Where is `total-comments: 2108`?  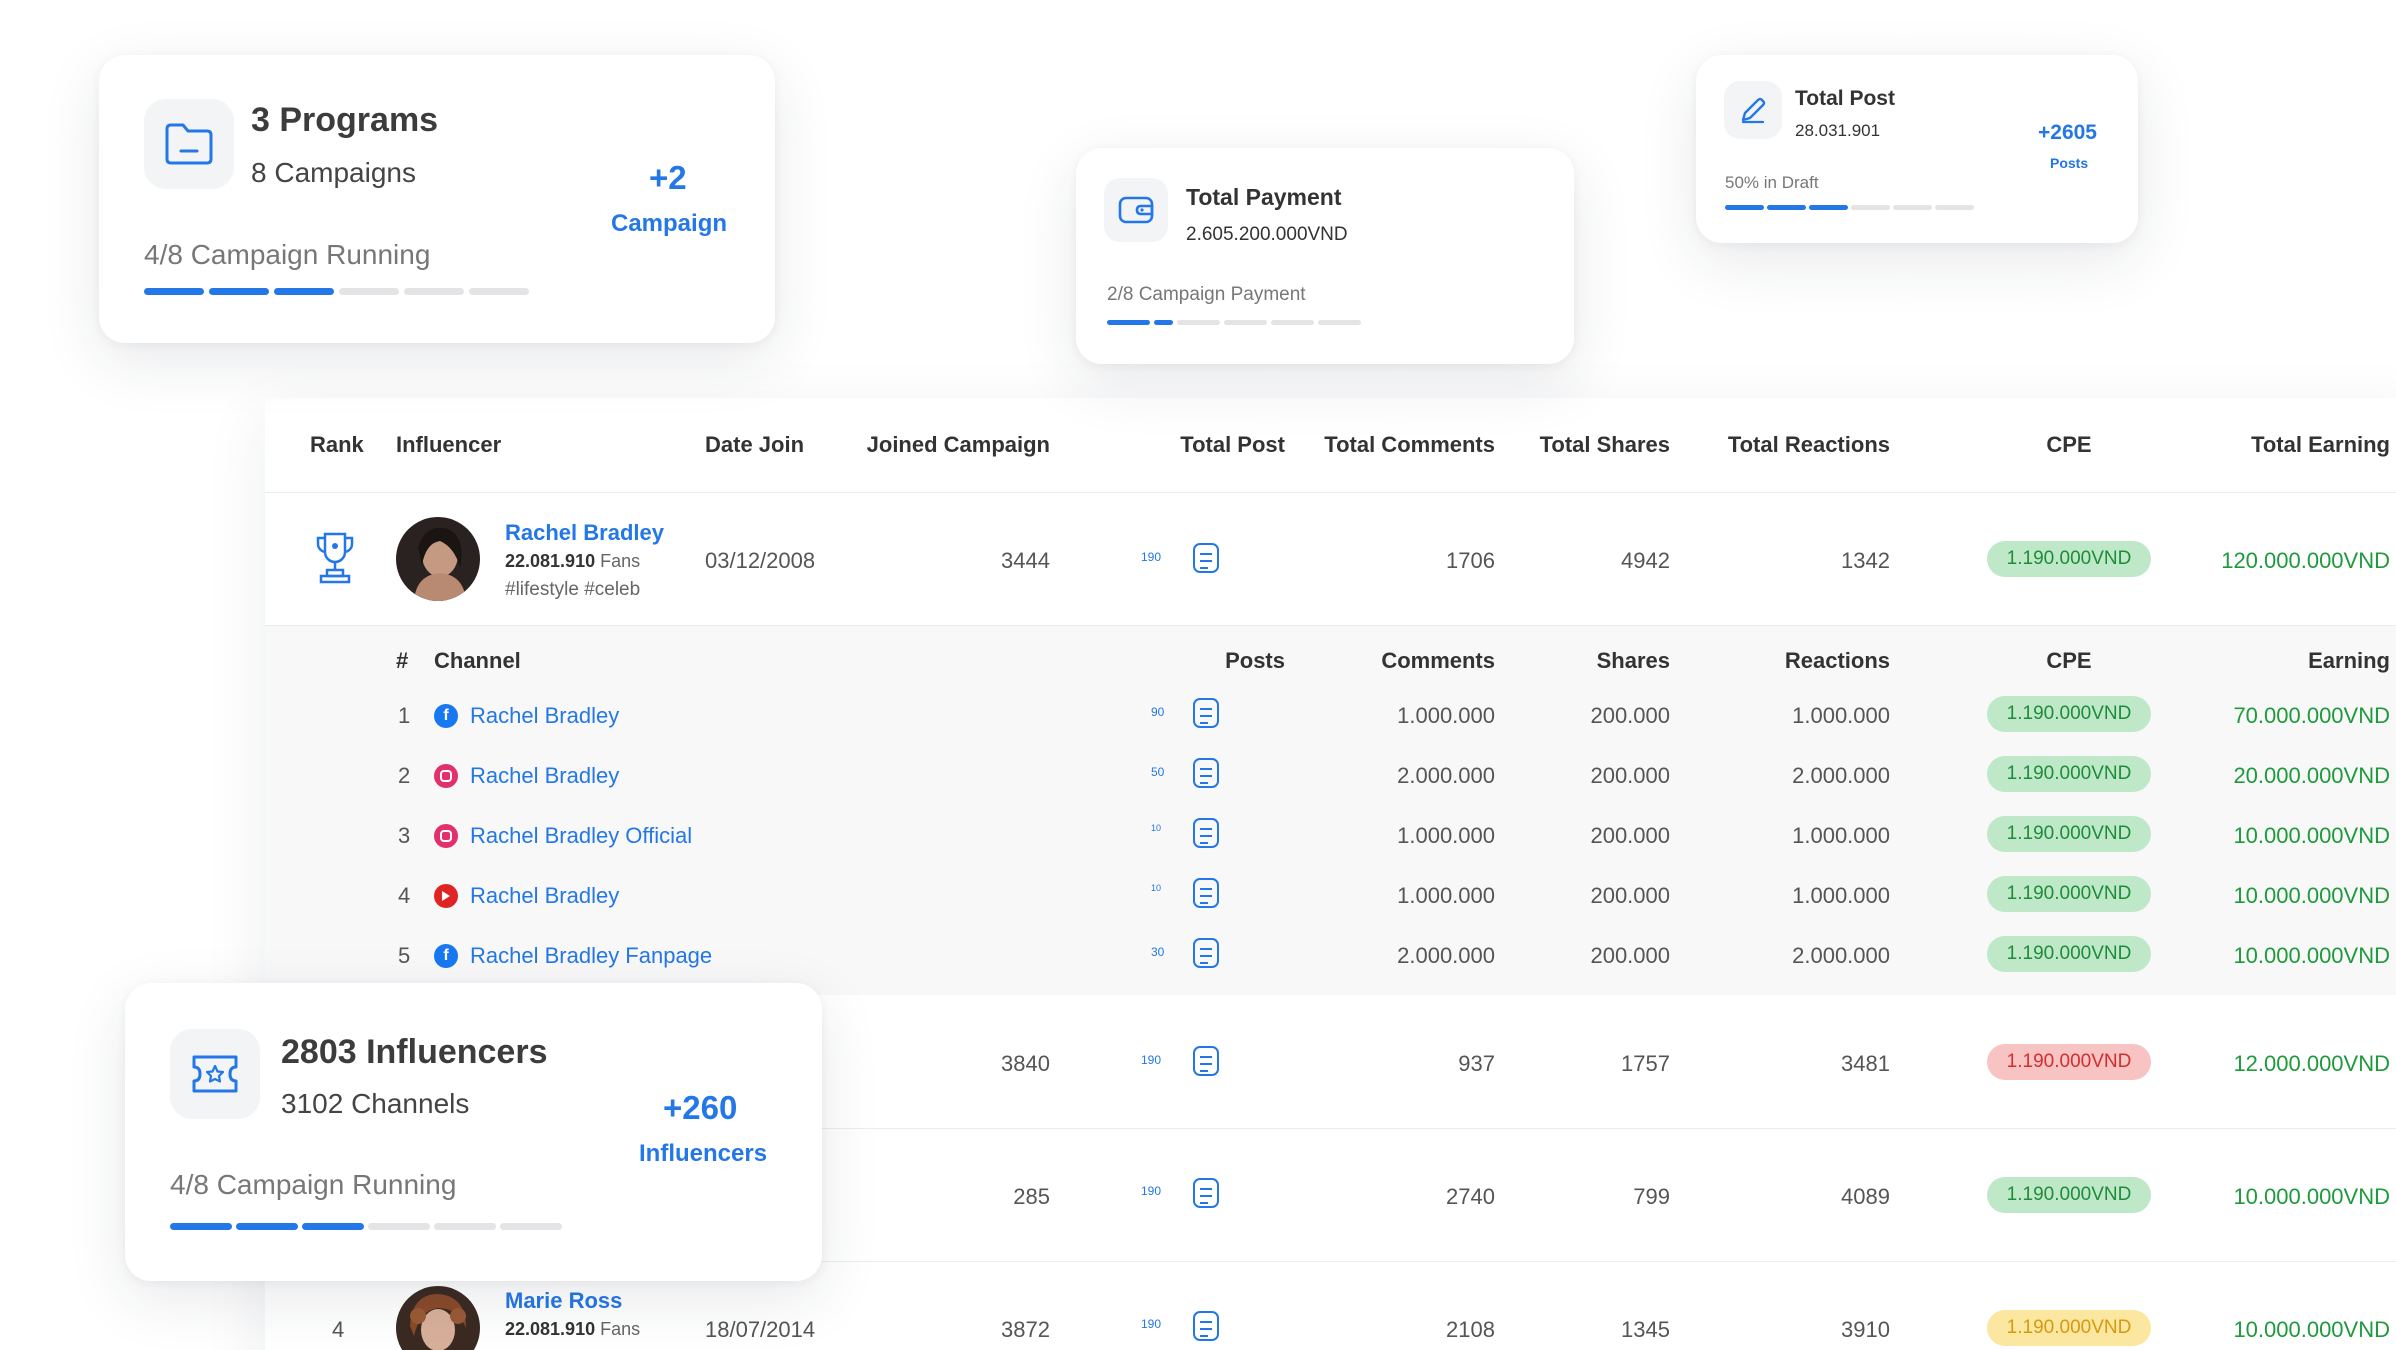 total-comments: 2108 is located at coordinates (1470, 1329).